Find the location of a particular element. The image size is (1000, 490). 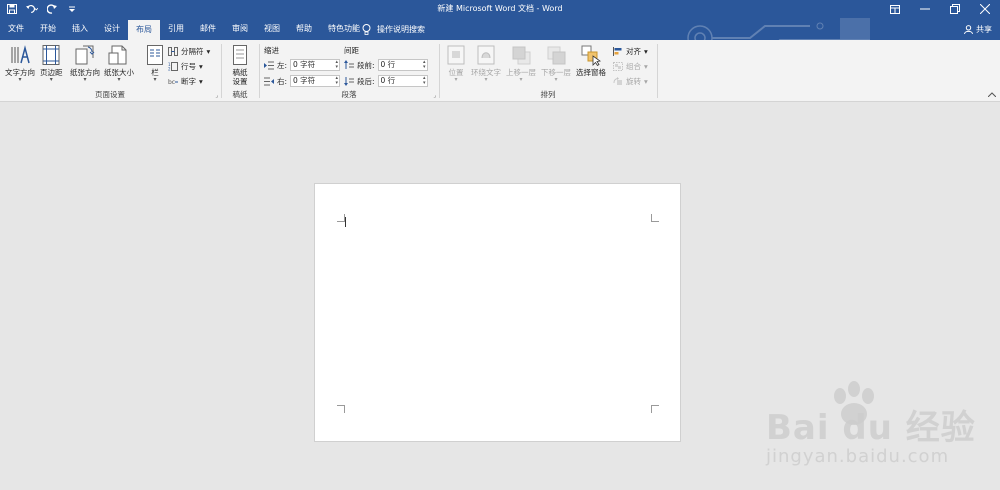

spacing-before-value: 0 行 is located at coordinates (388, 64).